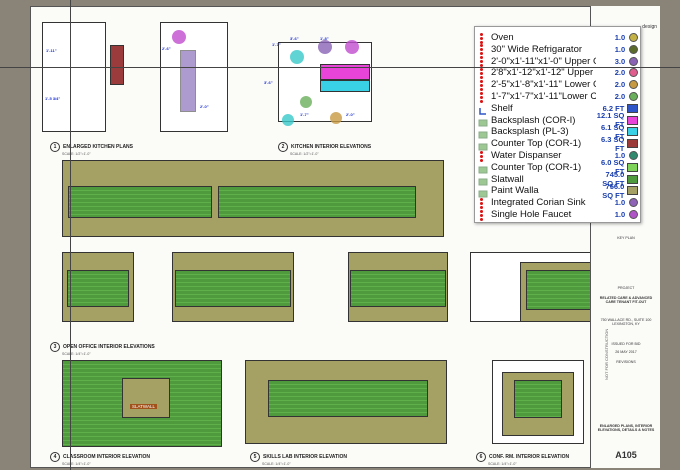 This screenshot has height=470, width=680. Describe the element at coordinates (526, 155) in the screenshot. I see `legend-item-label: Water Dispanser` at that location.